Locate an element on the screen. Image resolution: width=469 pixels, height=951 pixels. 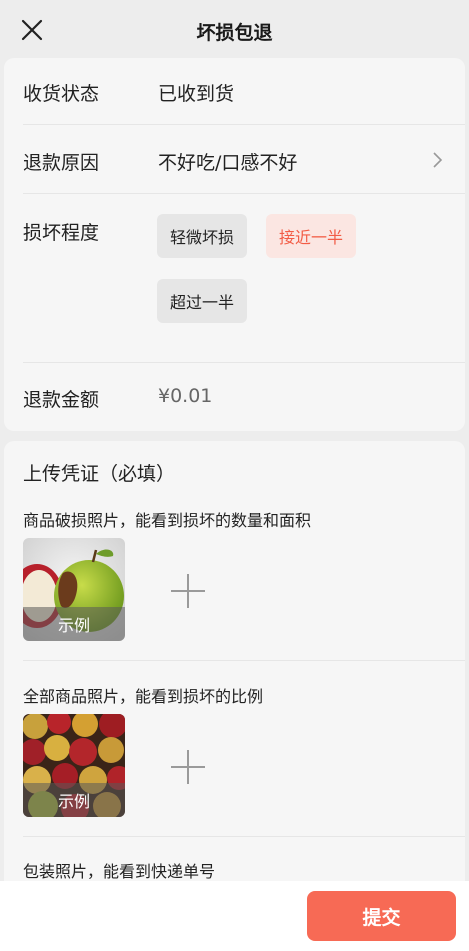
damage-level-label: 损坏程度 is located at coordinates (61, 233).